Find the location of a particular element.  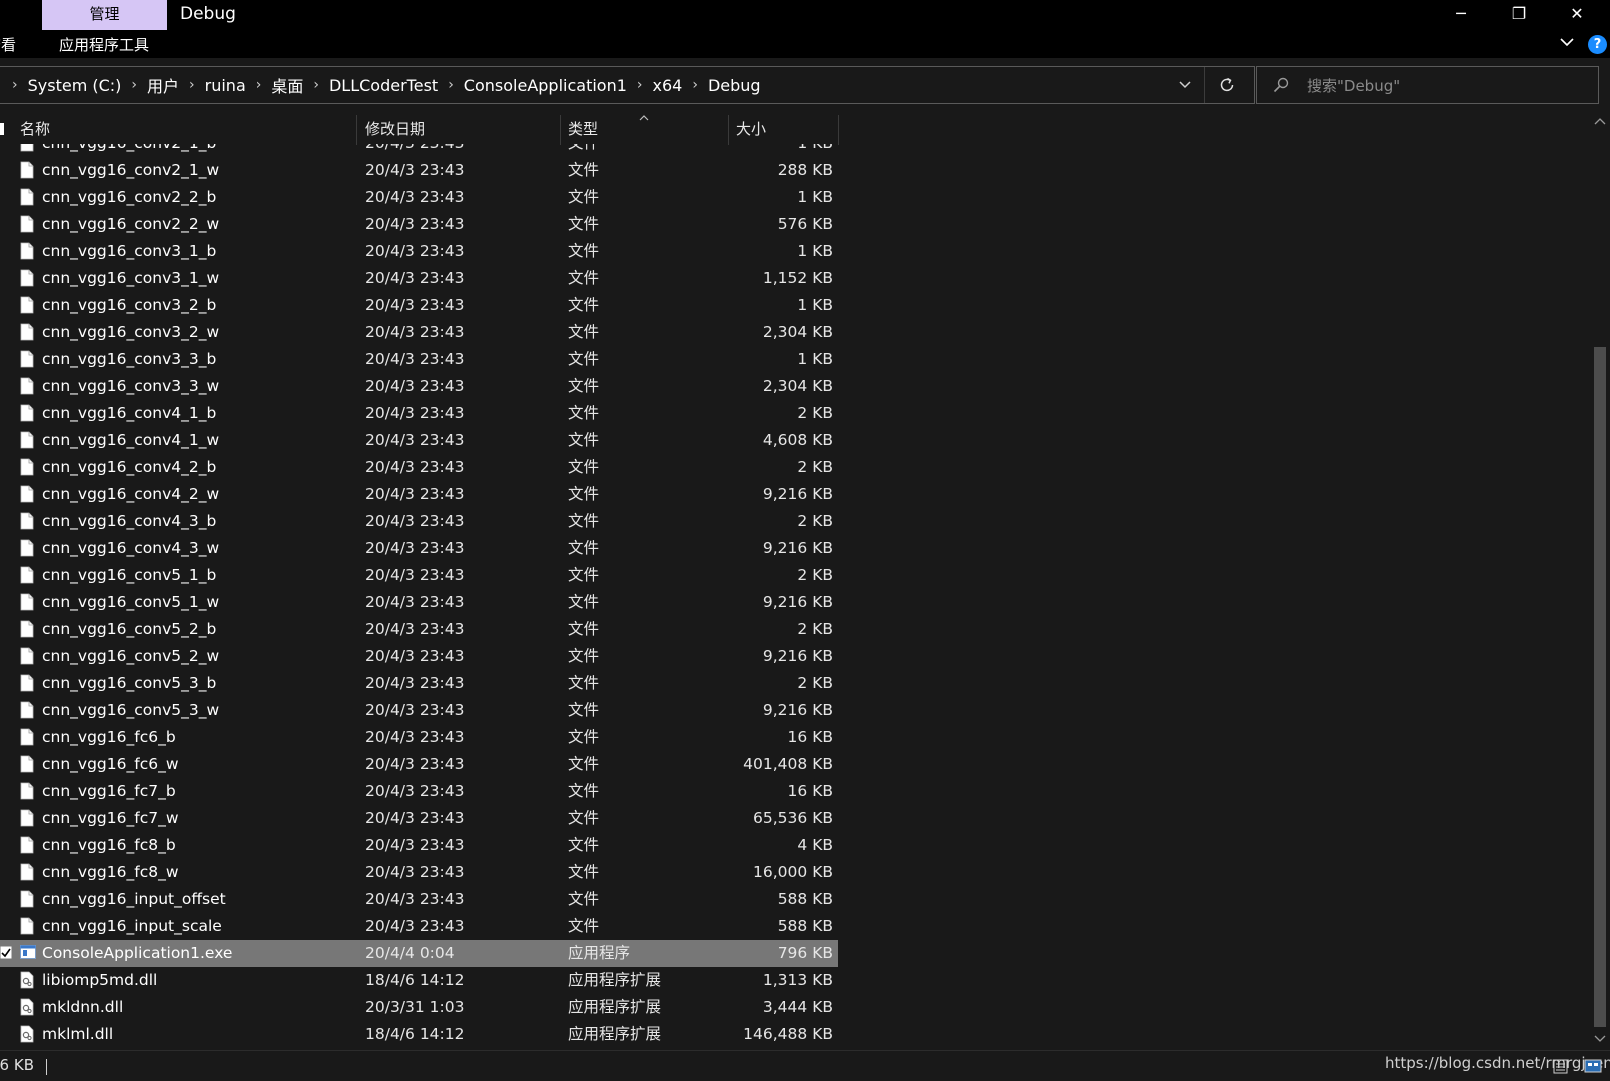

ribbon-expand-chevron-icon is located at coordinates (1567, 42).